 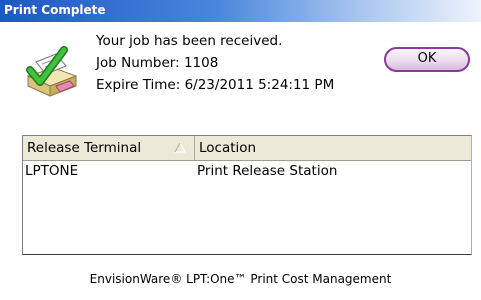 I want to click on column-header-location: Location, so click(x=333, y=148).